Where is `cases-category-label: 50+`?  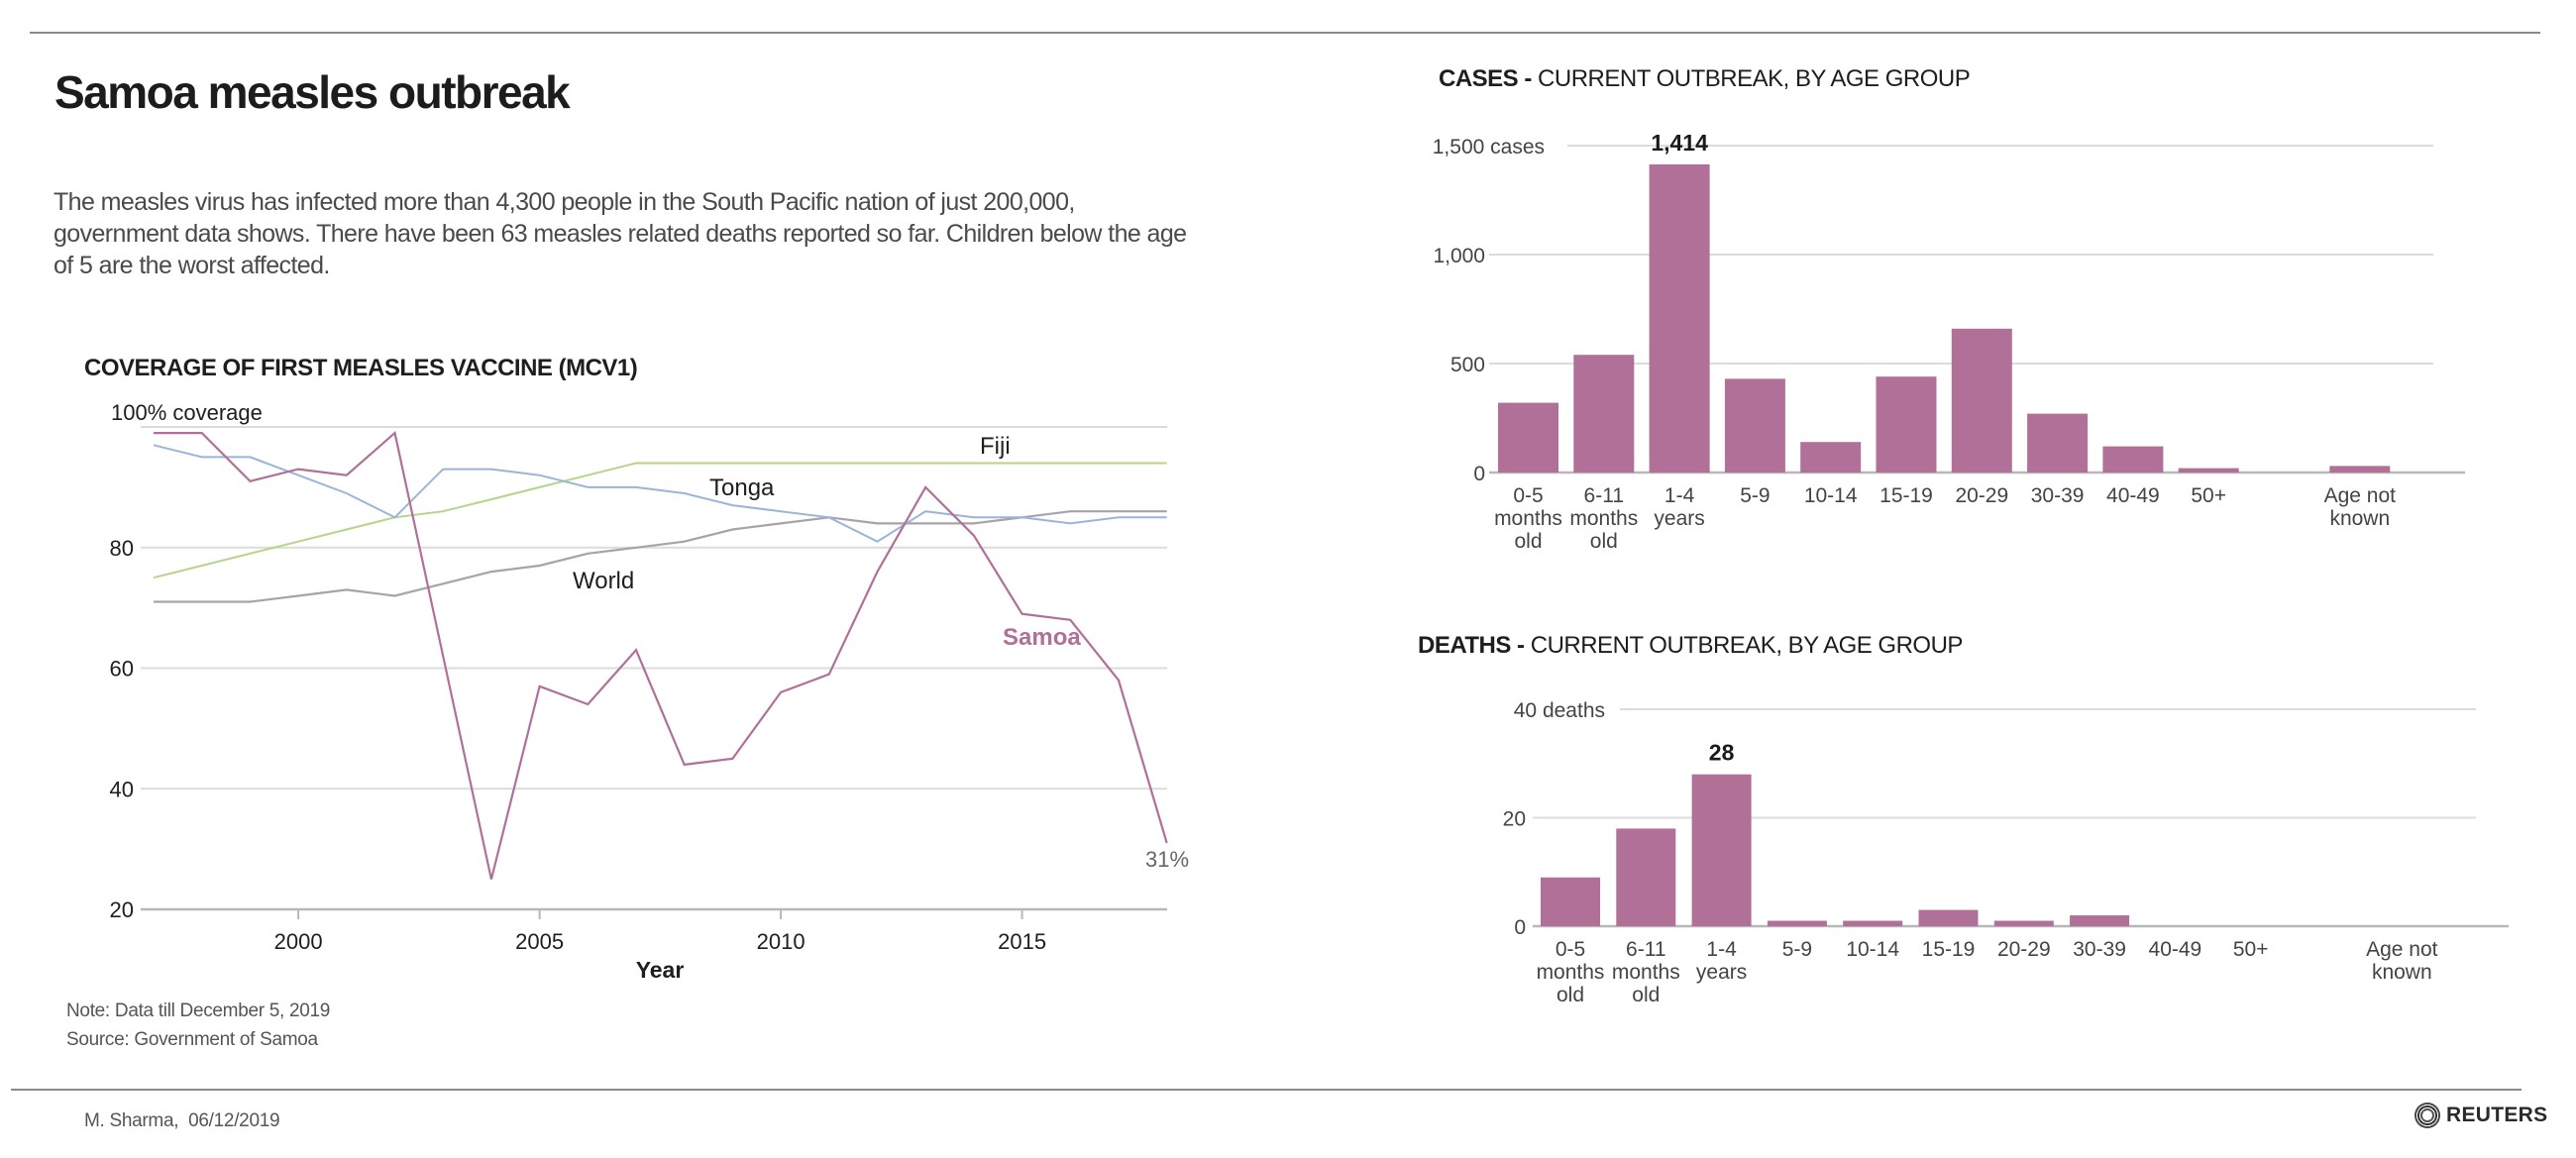
cases-category-label: 50+ is located at coordinates (2208, 496).